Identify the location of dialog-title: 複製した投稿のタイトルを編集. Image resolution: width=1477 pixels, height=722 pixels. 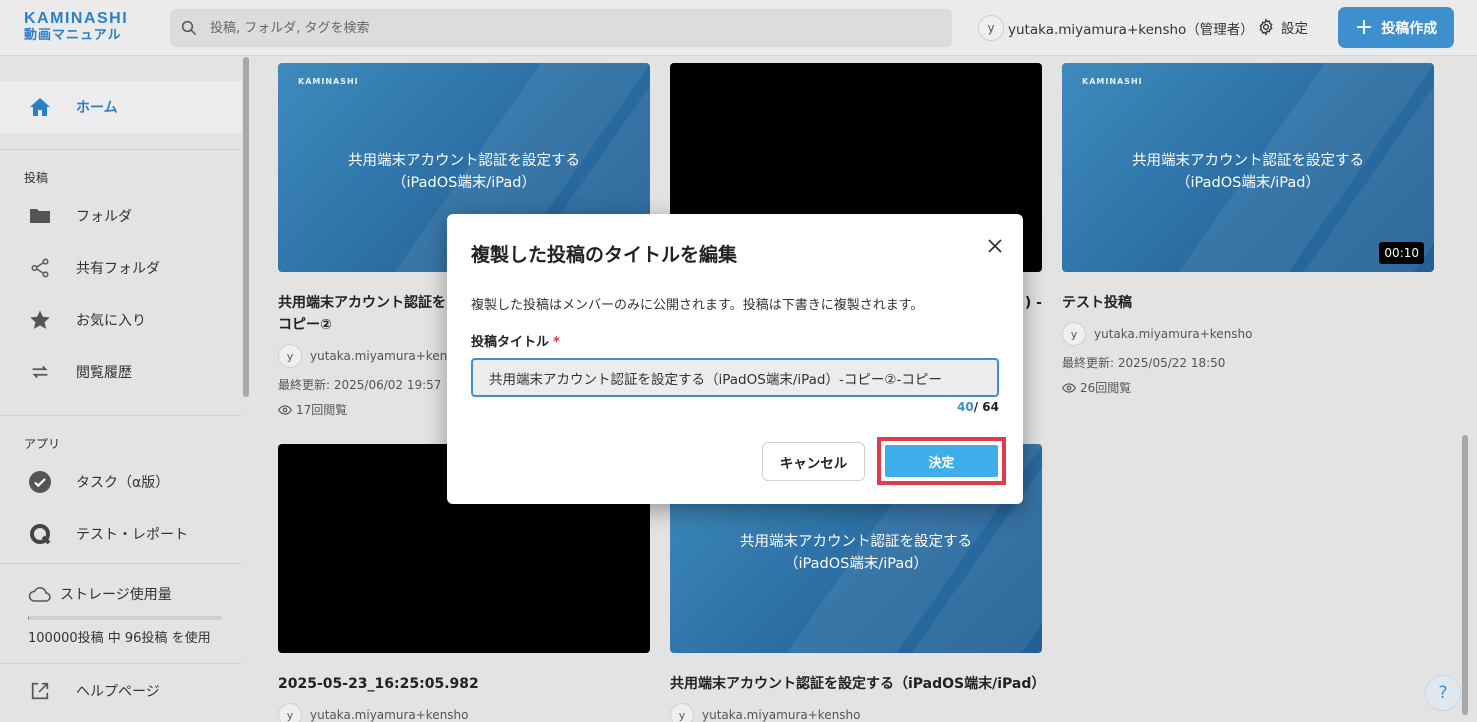
(604, 255).